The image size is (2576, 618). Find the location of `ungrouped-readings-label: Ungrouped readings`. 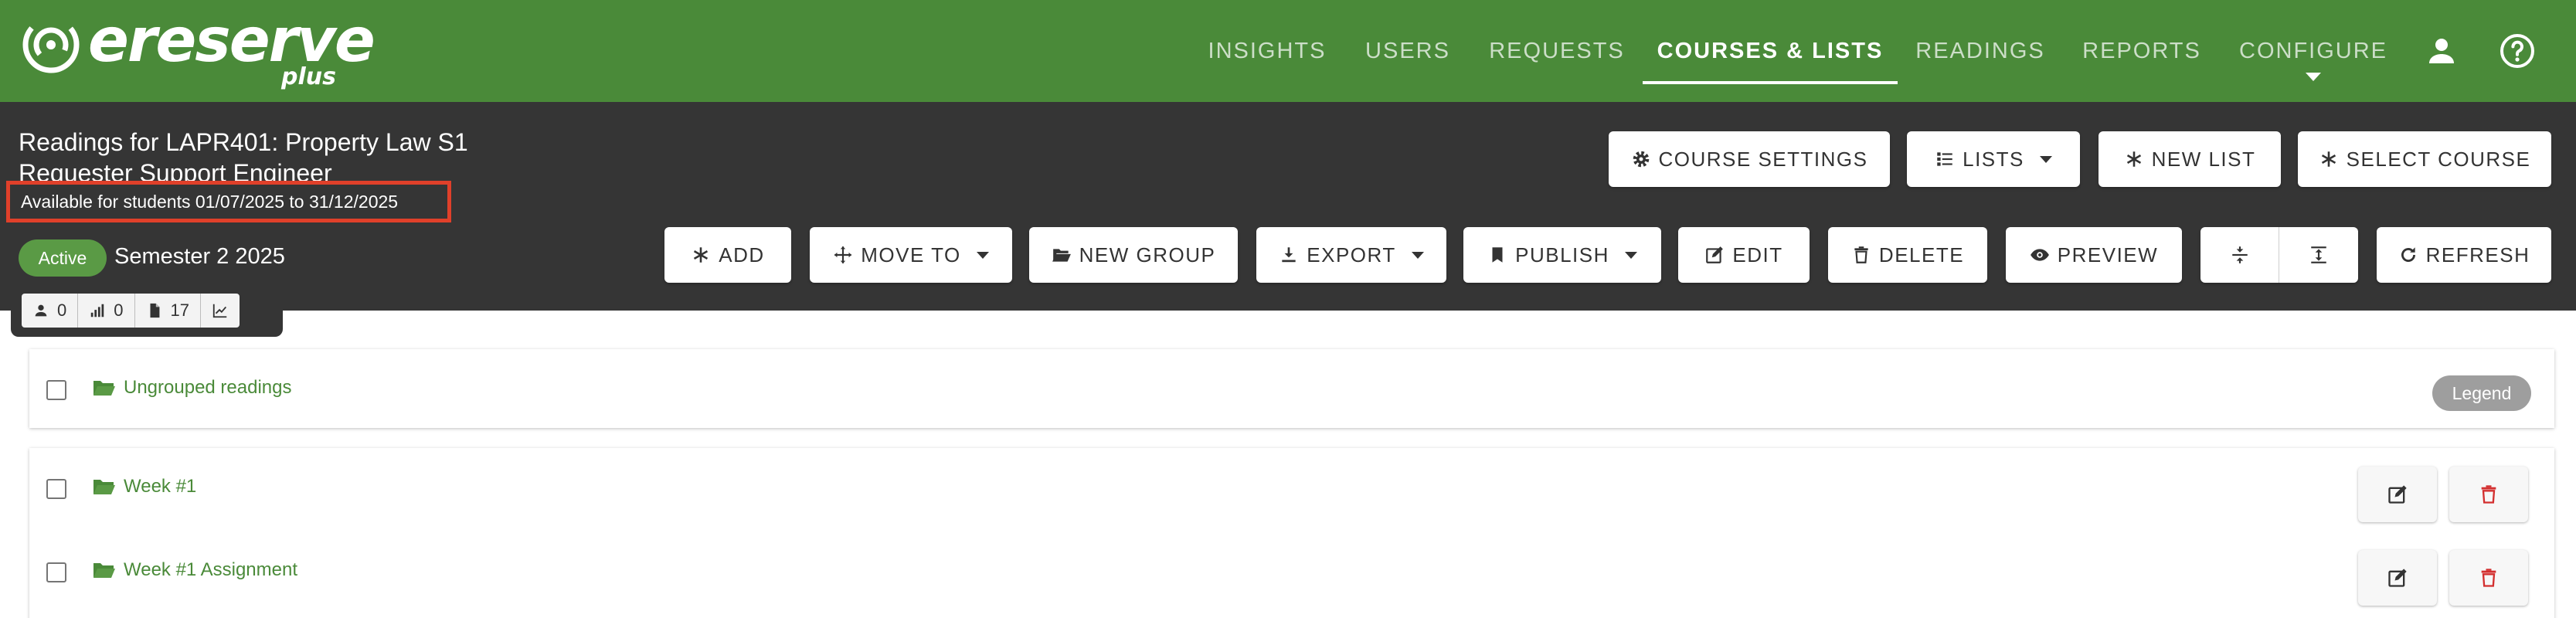

ungrouped-readings-label: Ungrouped readings is located at coordinates (208, 387).